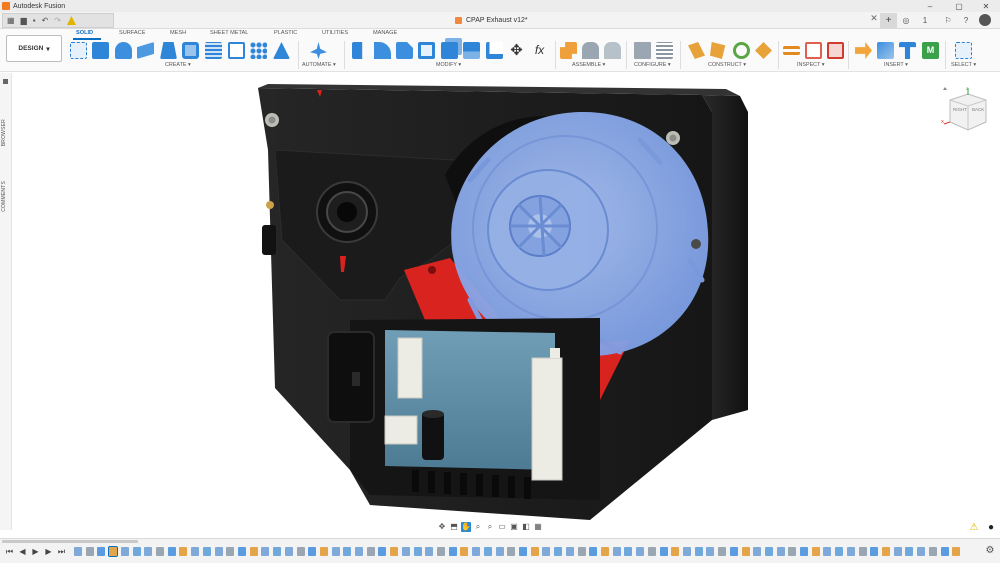 This screenshot has height=563, width=1000. Describe the element at coordinates (190, 50) in the screenshot. I see `hole-icon` at that location.